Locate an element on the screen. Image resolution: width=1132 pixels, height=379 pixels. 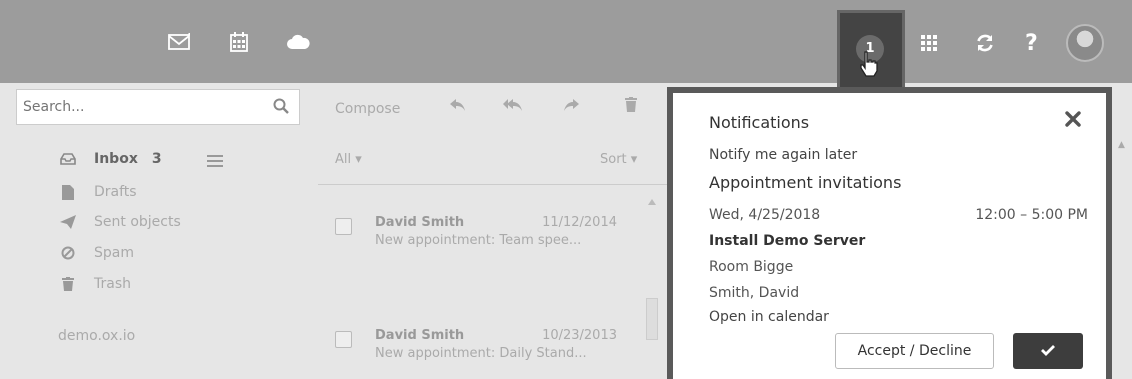
appointment-time: 12:00 – 5:00 PM is located at coordinates (1031, 215).